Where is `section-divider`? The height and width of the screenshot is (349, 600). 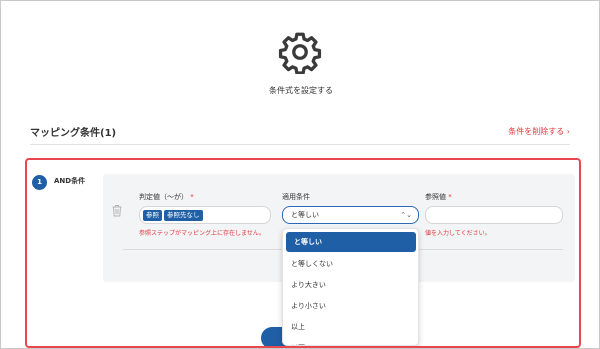 section-divider is located at coordinates (300, 144).